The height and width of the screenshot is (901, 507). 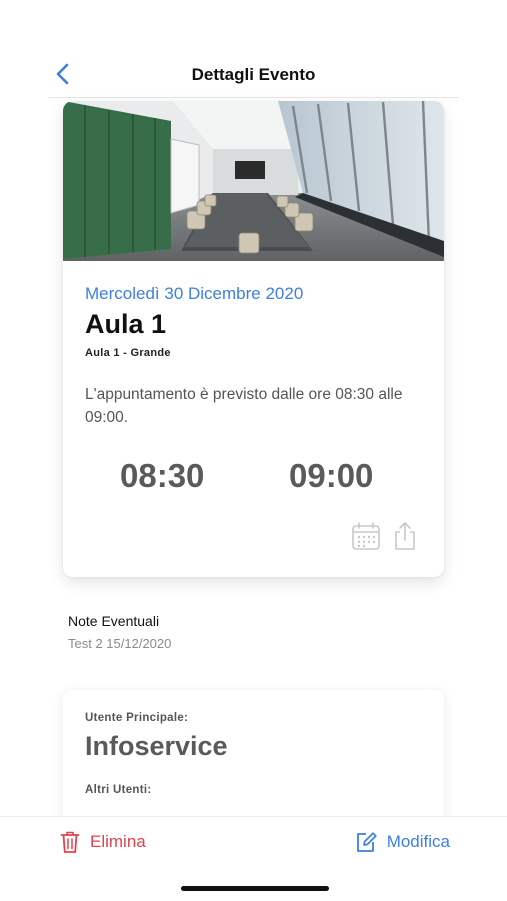 I want to click on edit-button: Modifica, so click(x=402, y=842).